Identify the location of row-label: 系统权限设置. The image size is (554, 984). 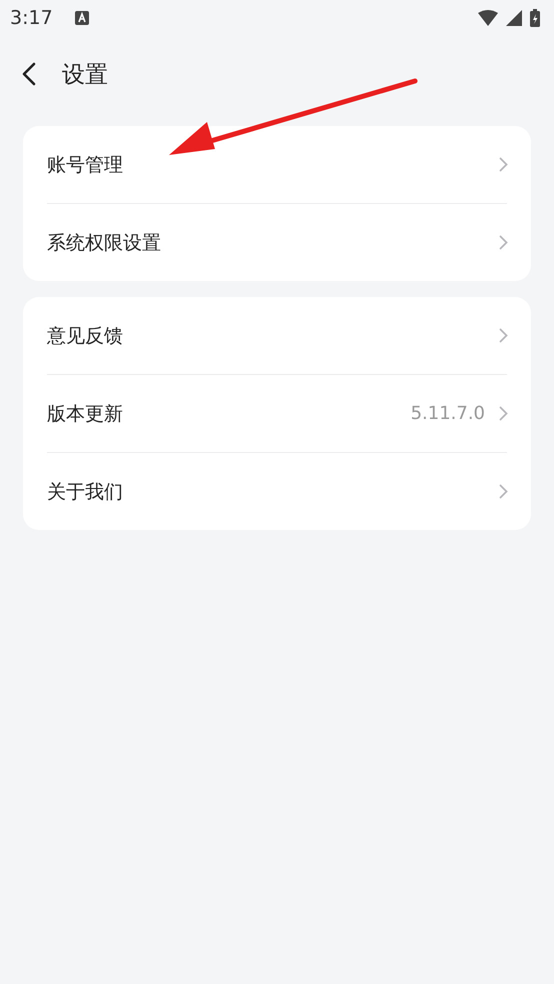
(104, 243).